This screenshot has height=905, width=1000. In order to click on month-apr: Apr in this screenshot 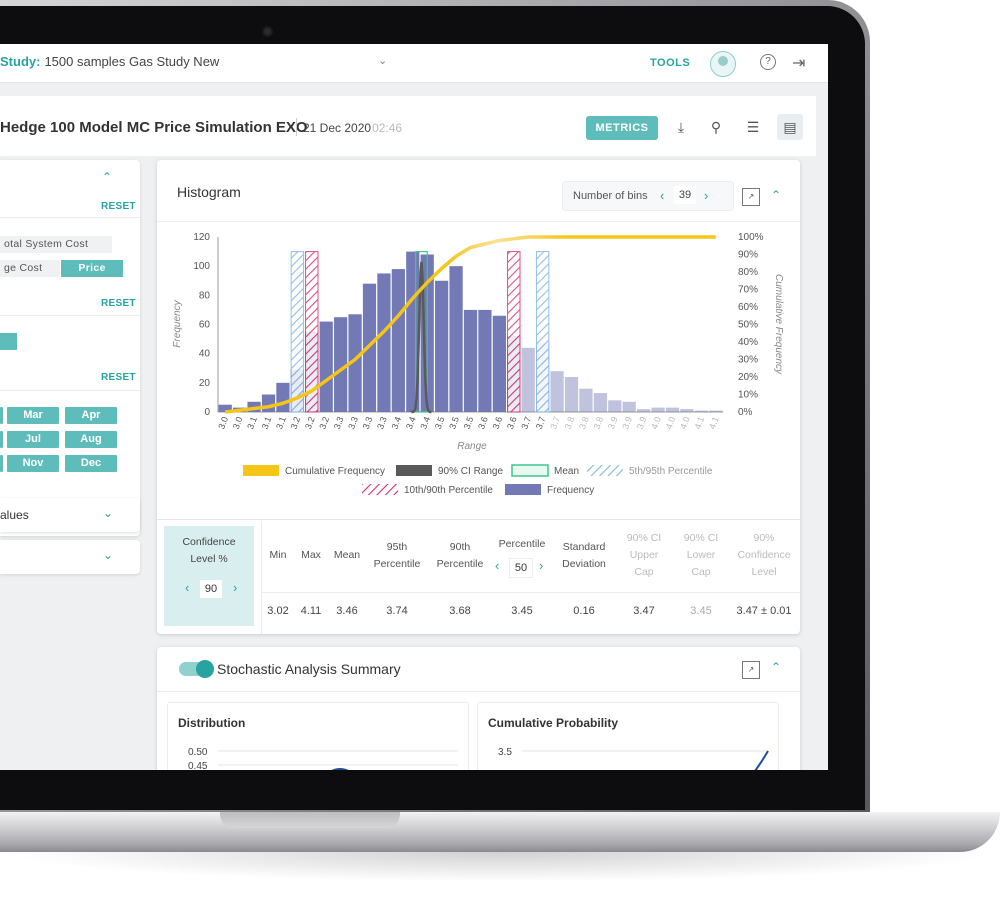, I will do `click(91, 415)`.